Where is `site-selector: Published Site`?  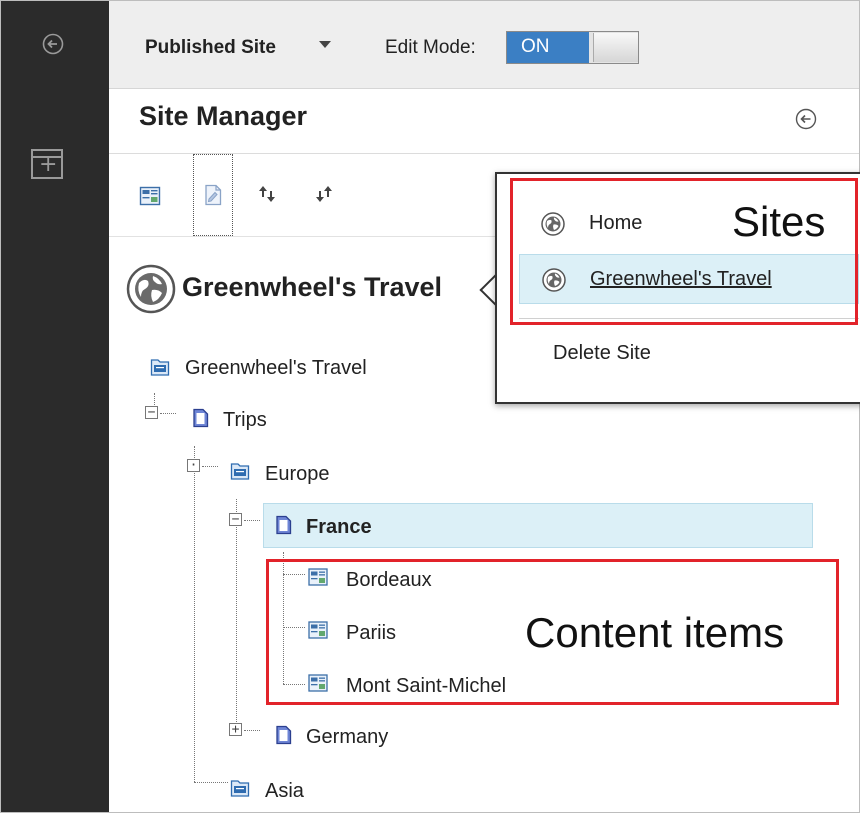
site-selector: Published Site is located at coordinates (210, 48).